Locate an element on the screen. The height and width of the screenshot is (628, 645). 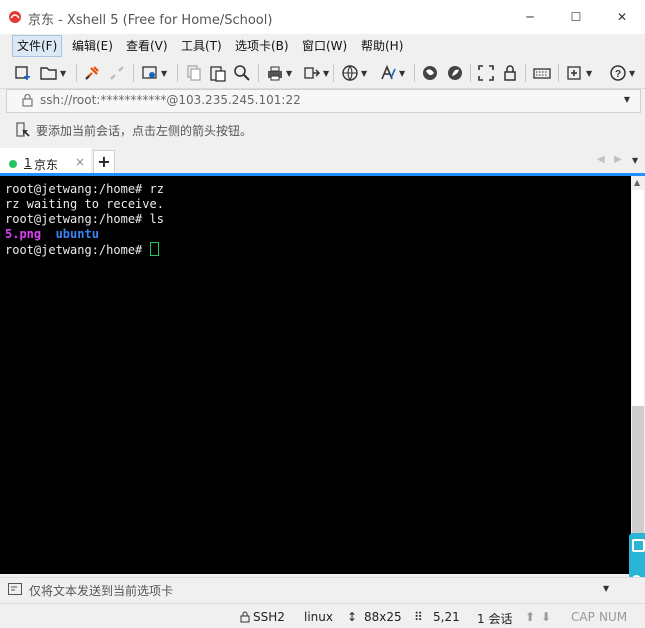
prompt: root@jetwang:/home# is located at coordinates (77, 250).